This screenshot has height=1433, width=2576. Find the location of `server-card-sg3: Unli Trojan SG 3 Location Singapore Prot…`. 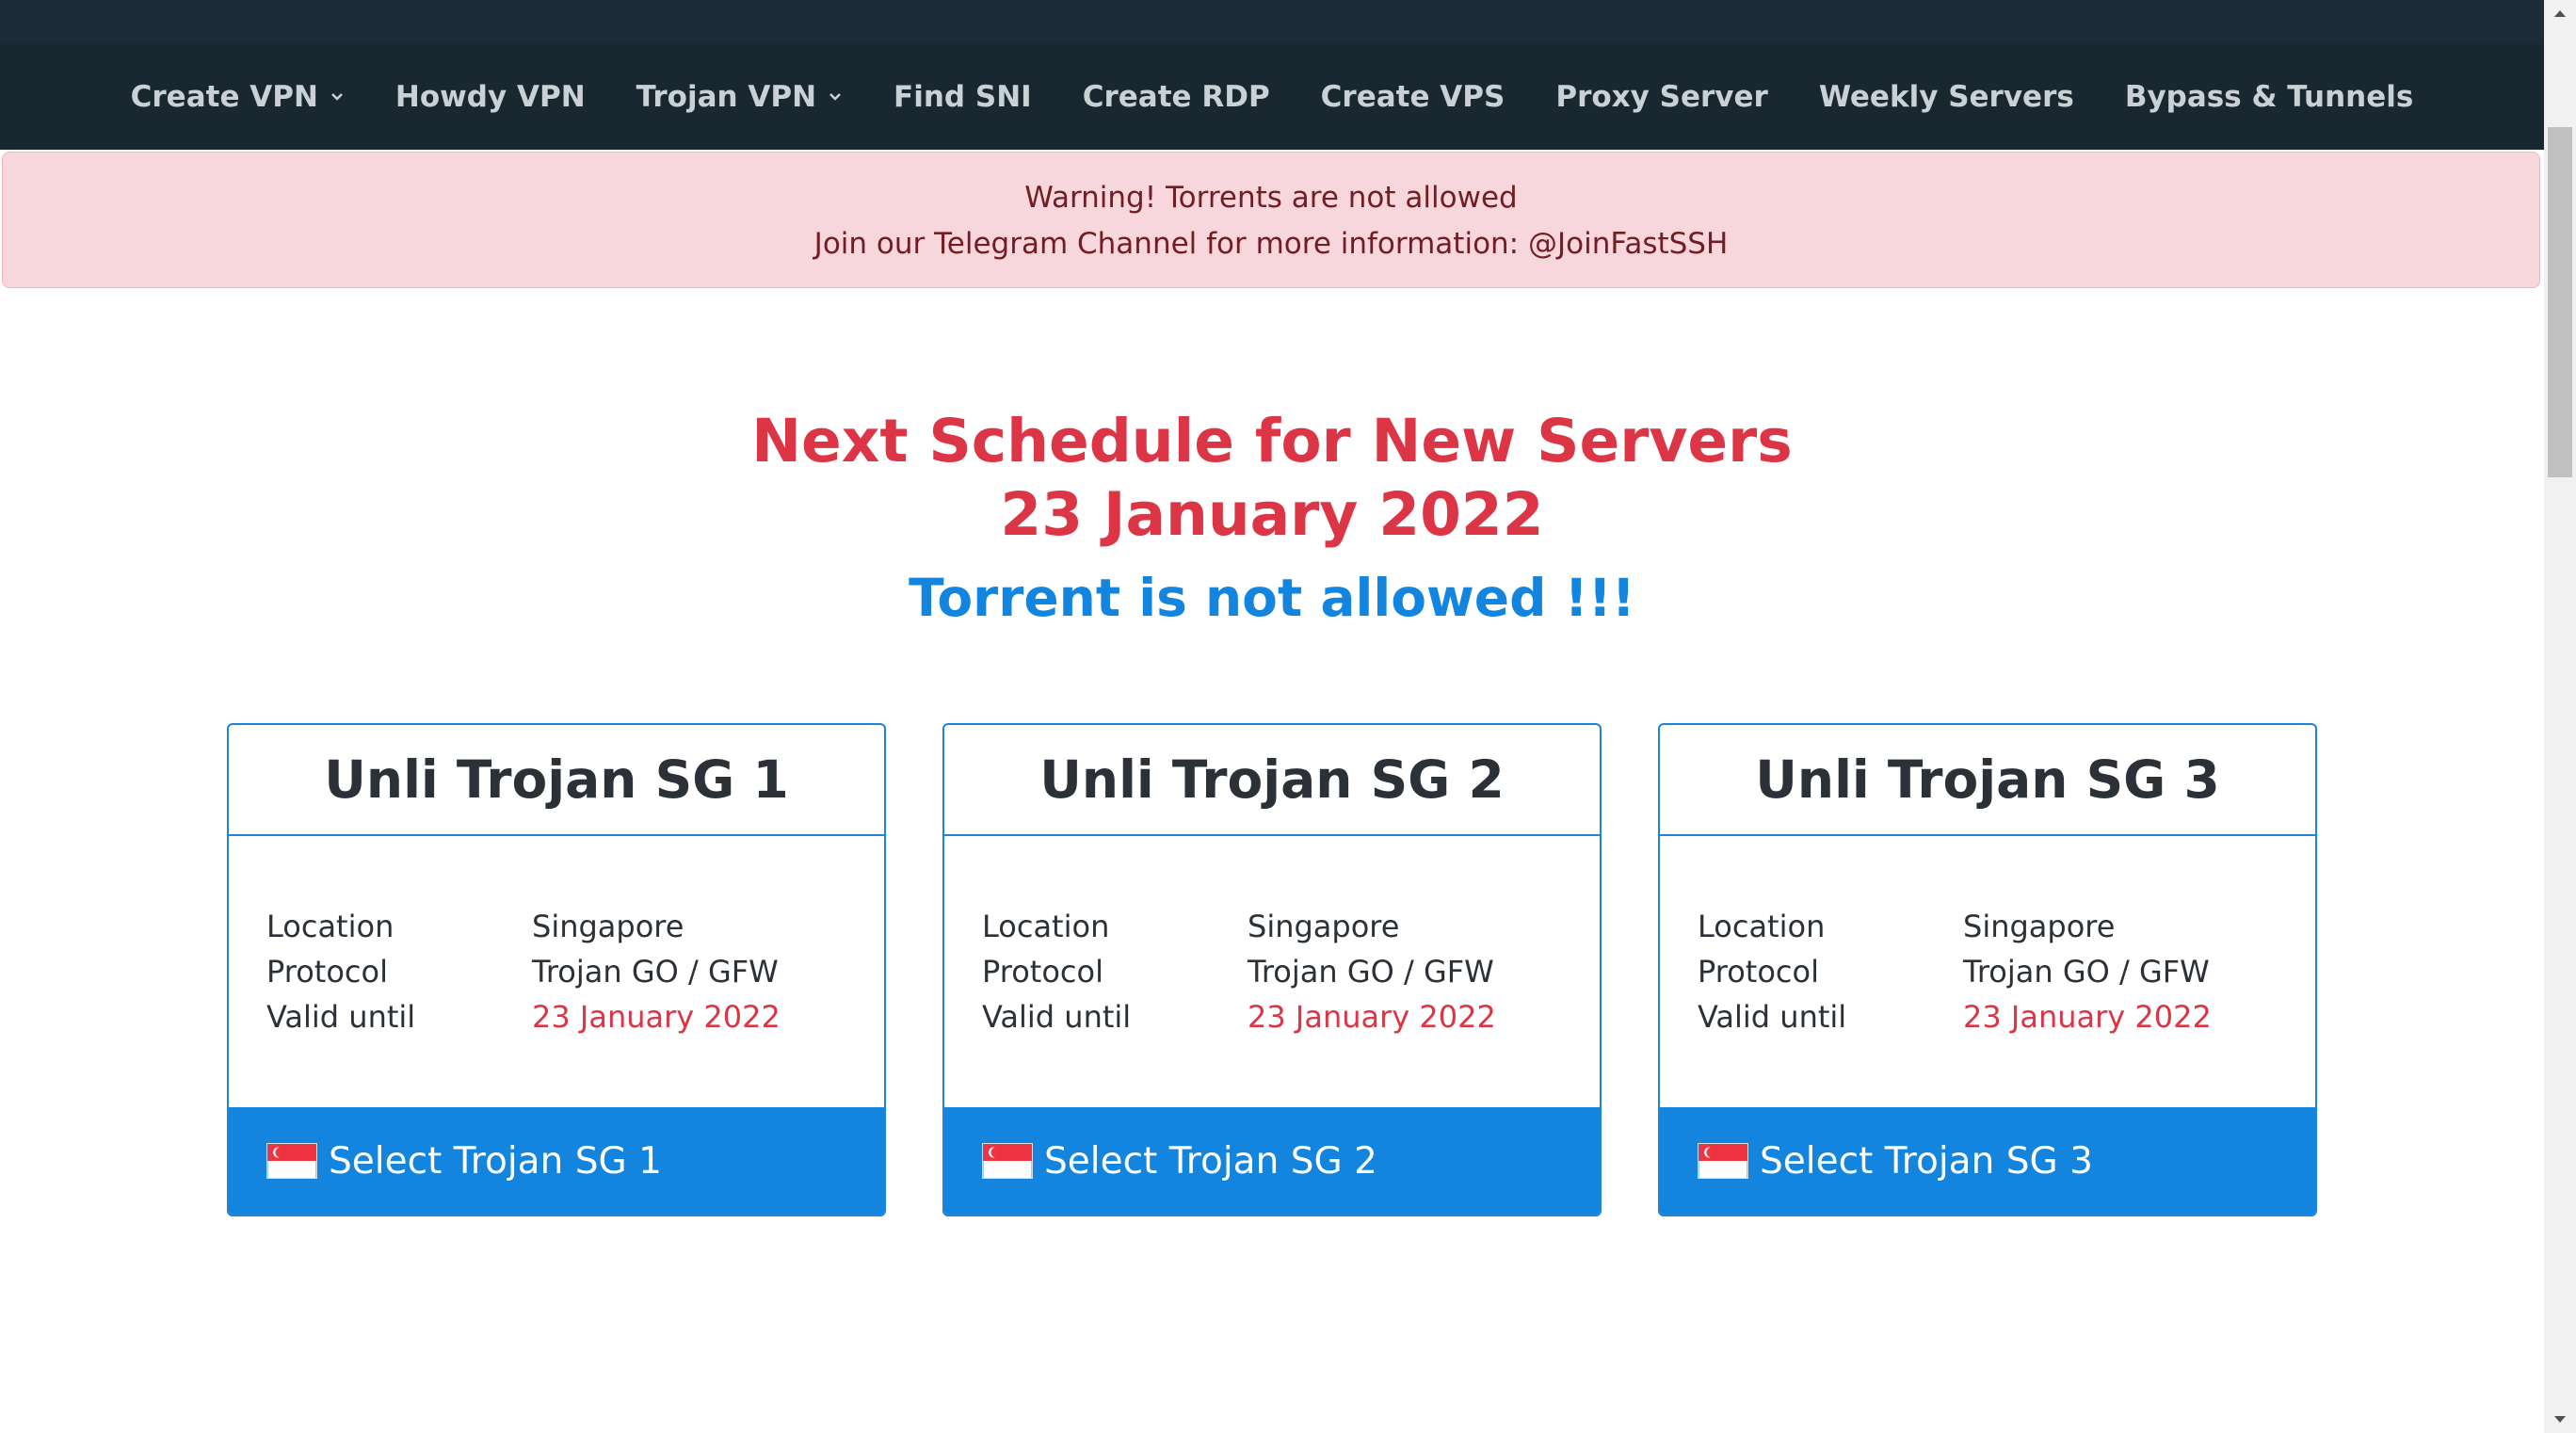

server-card-sg3: Unli Trojan SG 3 Location Singapore Prot… is located at coordinates (1987, 969).